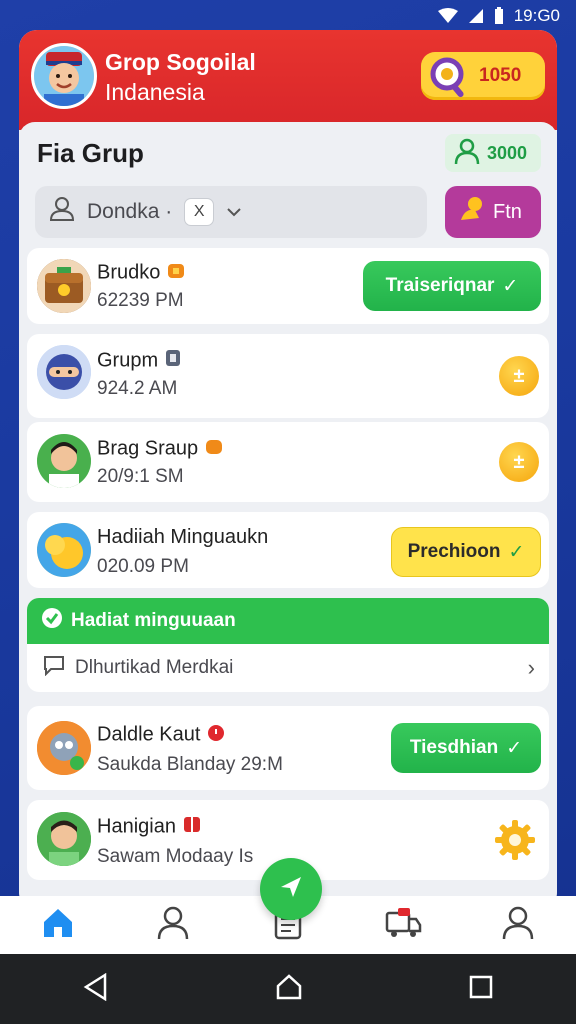  I want to click on prechioon-button: Prechioon ✓, so click(466, 552).